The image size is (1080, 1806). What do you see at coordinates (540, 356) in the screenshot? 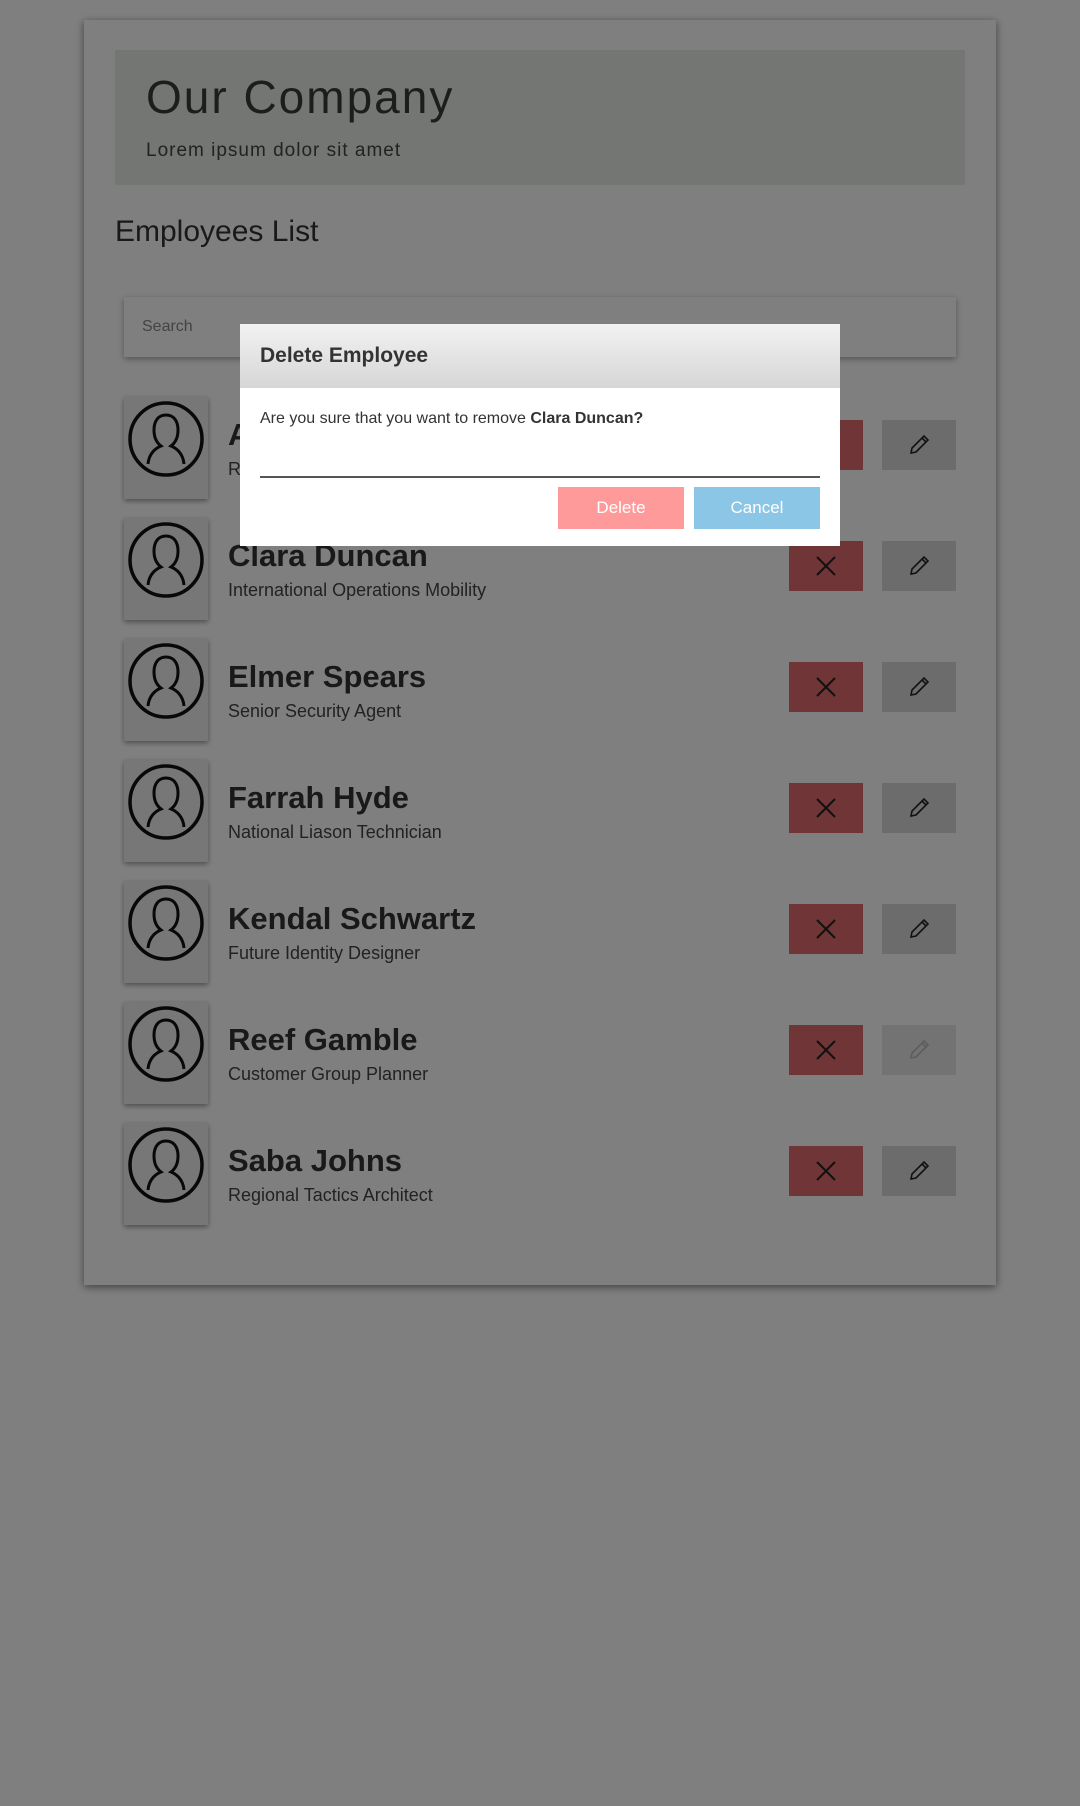
I see `dialog-header: Delete Employee` at bounding box center [540, 356].